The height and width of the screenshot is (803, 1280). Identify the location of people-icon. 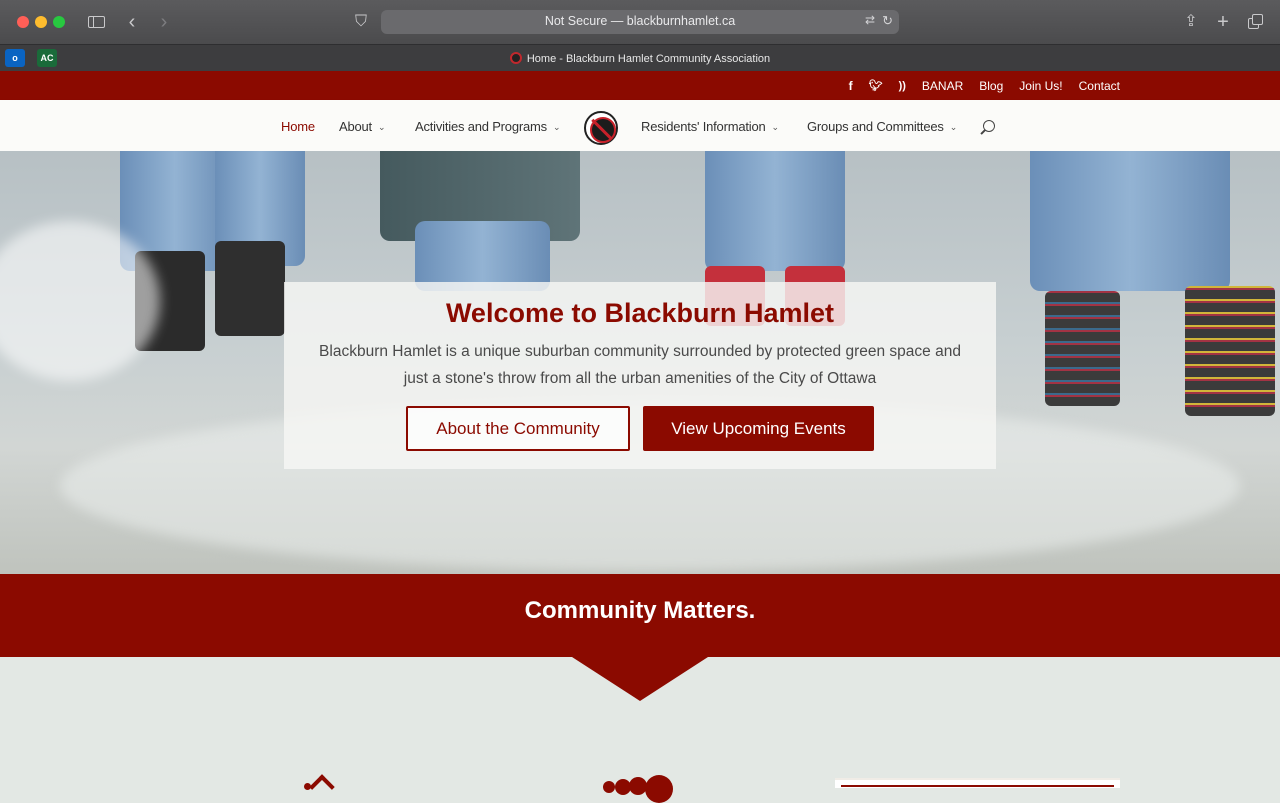
(639, 789).